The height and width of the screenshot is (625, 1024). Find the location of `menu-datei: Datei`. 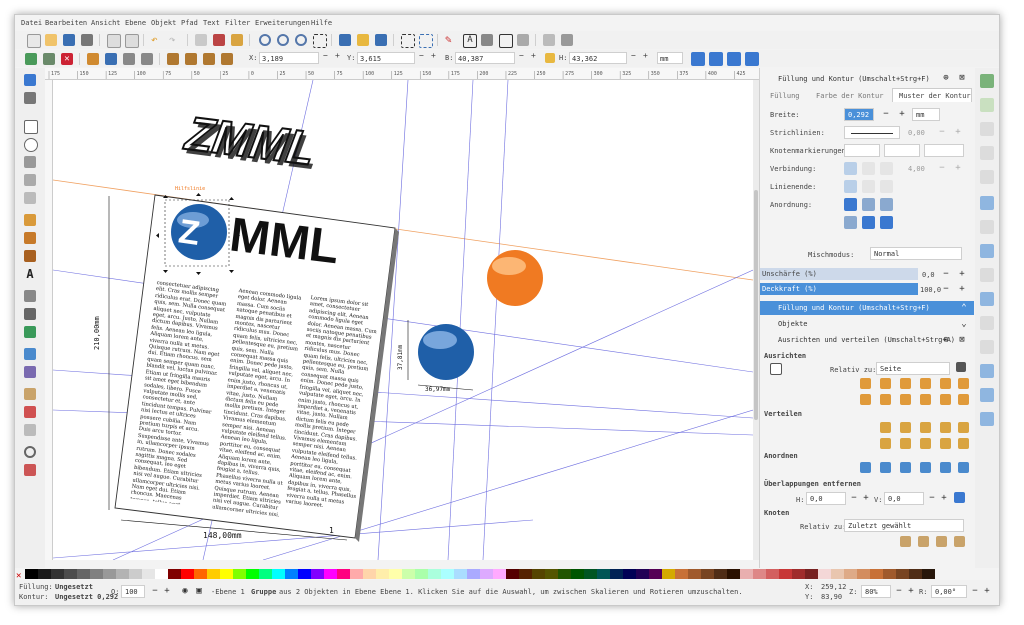

menu-datei: Datei is located at coordinates (31, 23).